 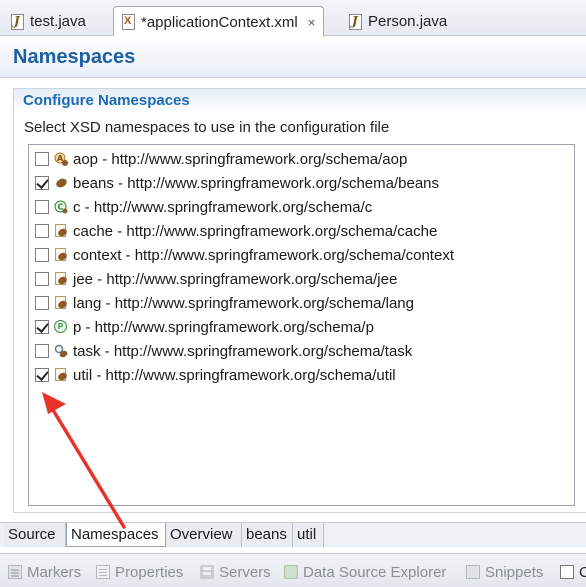 I want to click on view-tab-label: Servers, so click(x=245, y=572).